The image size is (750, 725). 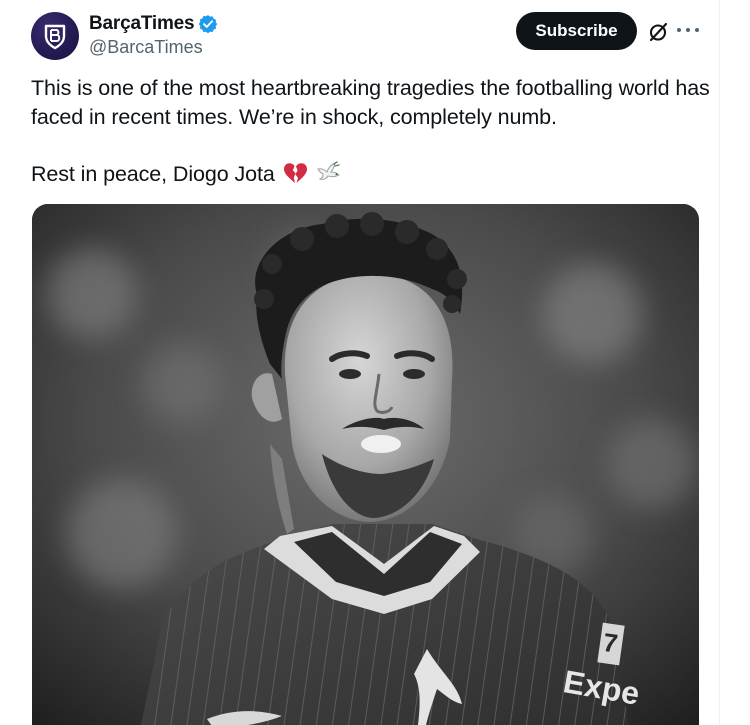 I want to click on timeline-right-border, so click(x=719, y=362).